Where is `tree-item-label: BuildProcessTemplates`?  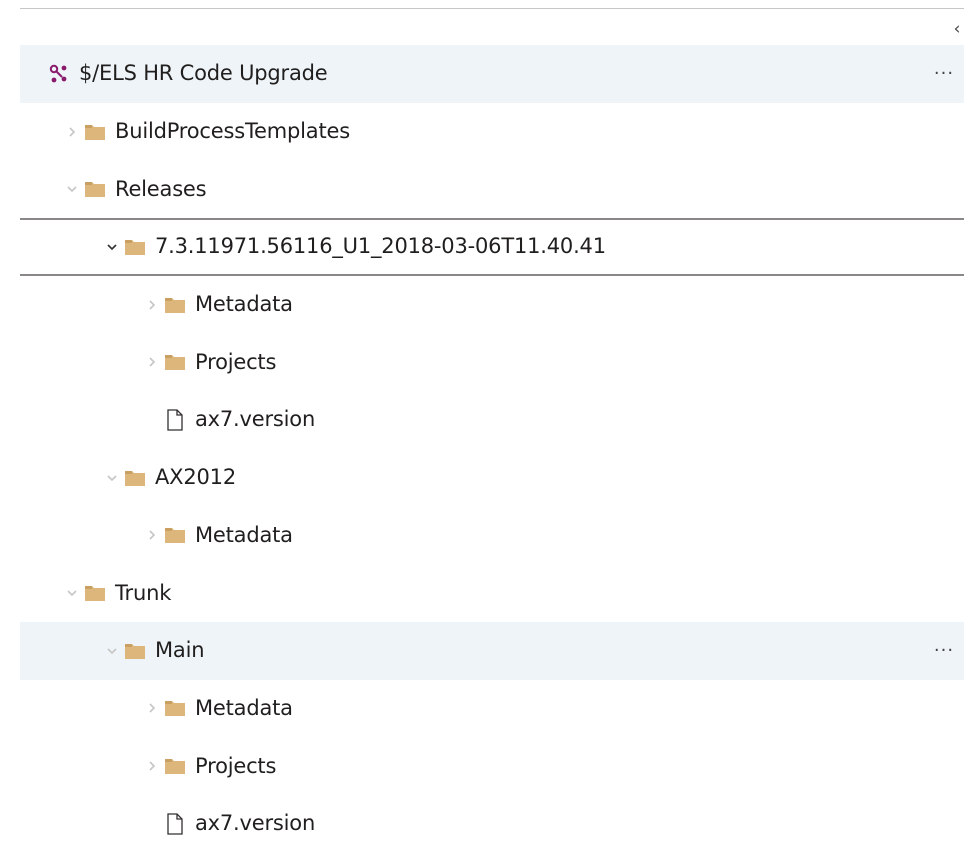
tree-item-label: BuildProcessTemplates is located at coordinates (232, 131).